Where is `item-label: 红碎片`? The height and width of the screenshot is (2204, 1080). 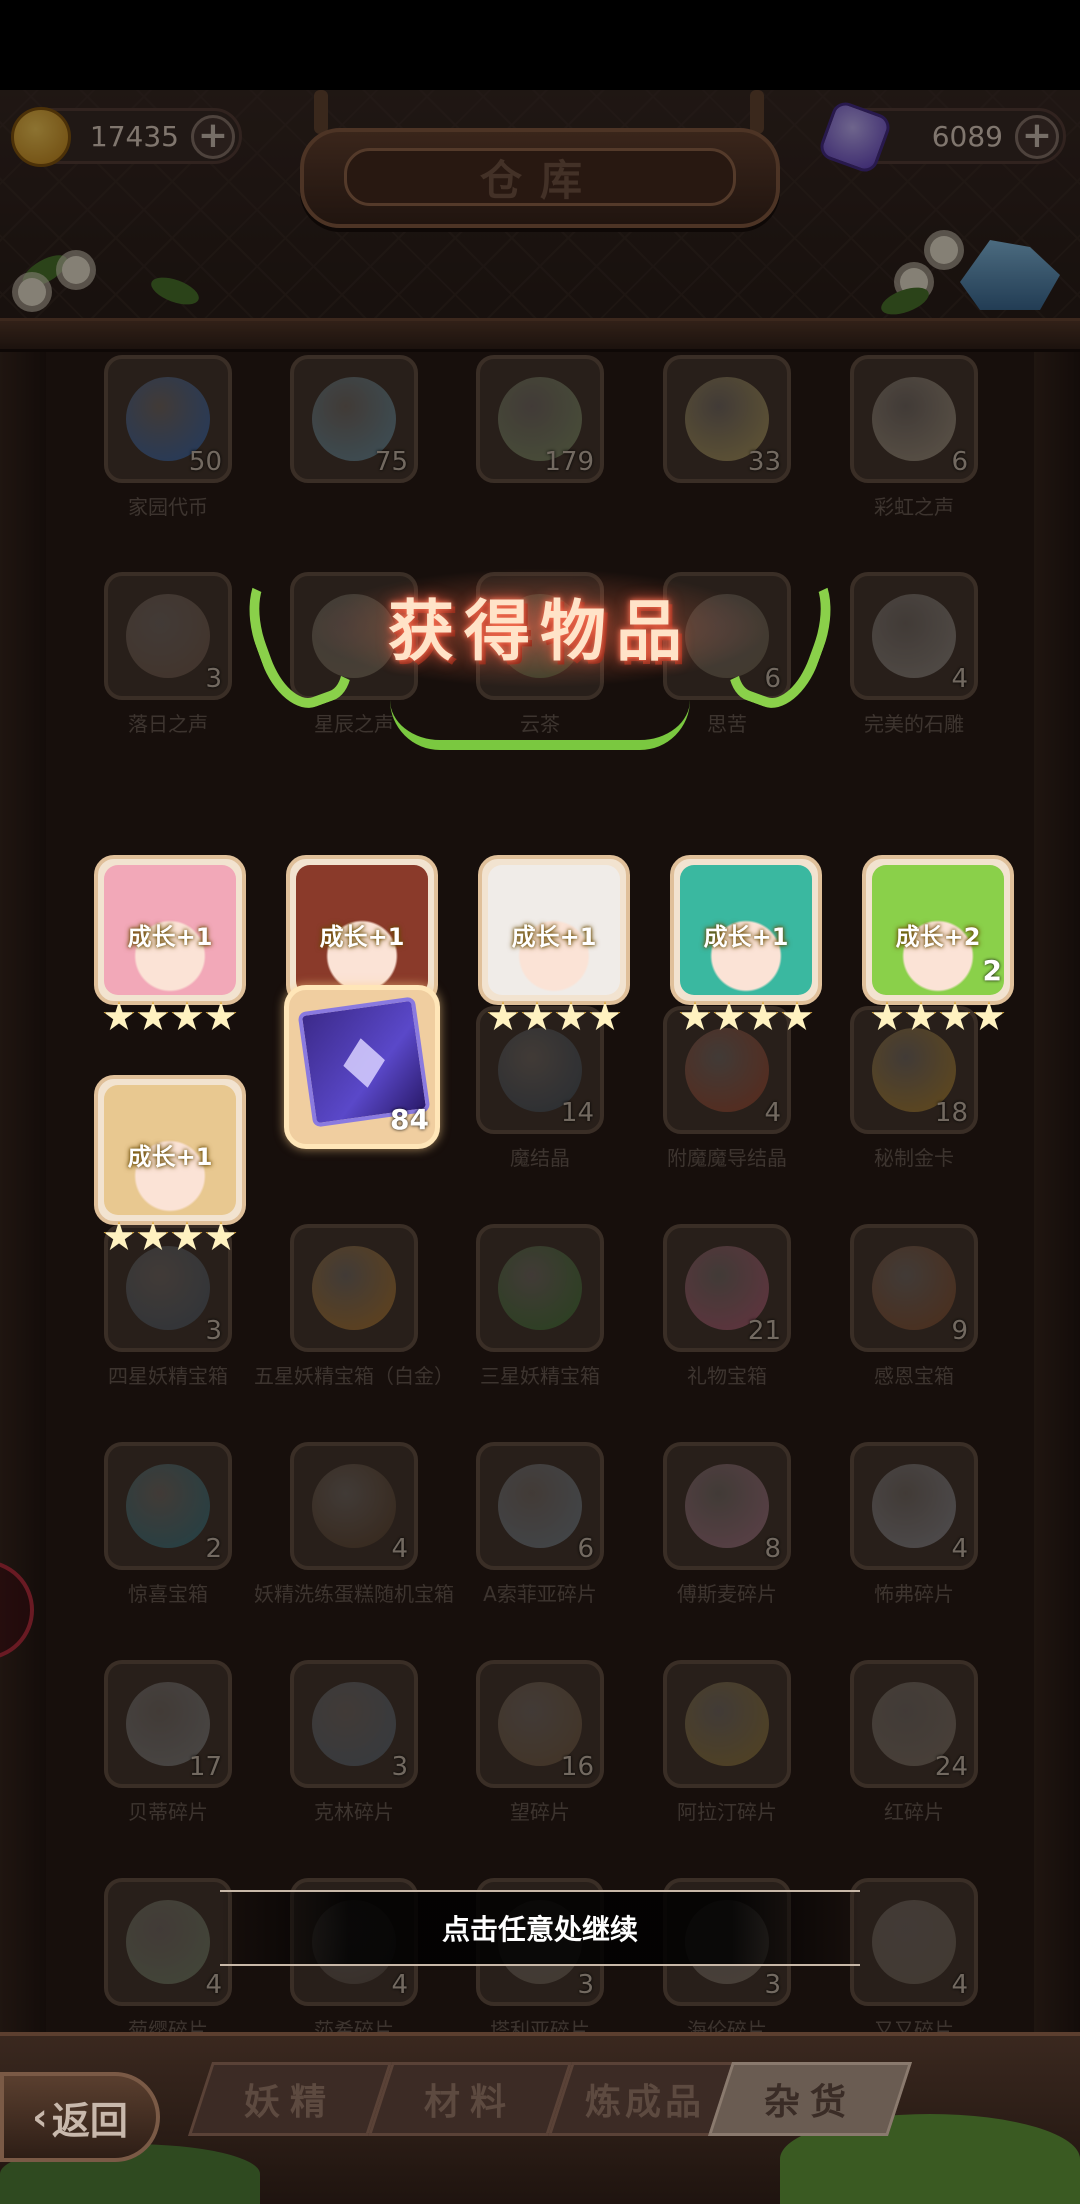
item-label: 红碎片 is located at coordinates (914, 1812).